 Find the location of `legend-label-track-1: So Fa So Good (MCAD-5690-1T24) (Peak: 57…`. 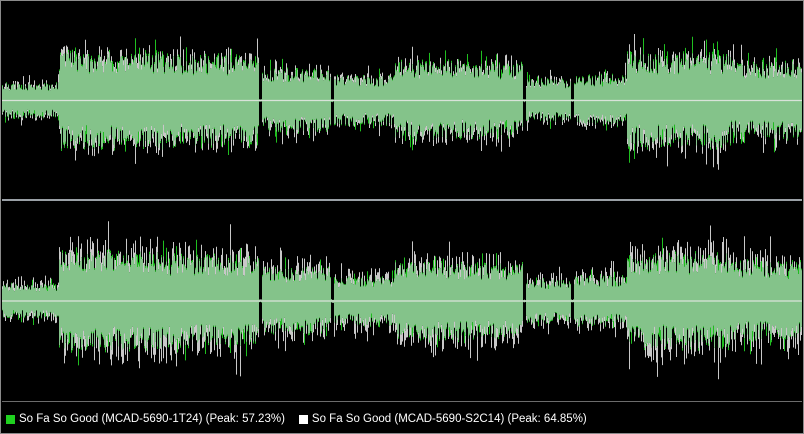

legend-label-track-1: So Fa So Good (MCAD-5690-1T24) (Peak: 57… is located at coordinates (152, 419).